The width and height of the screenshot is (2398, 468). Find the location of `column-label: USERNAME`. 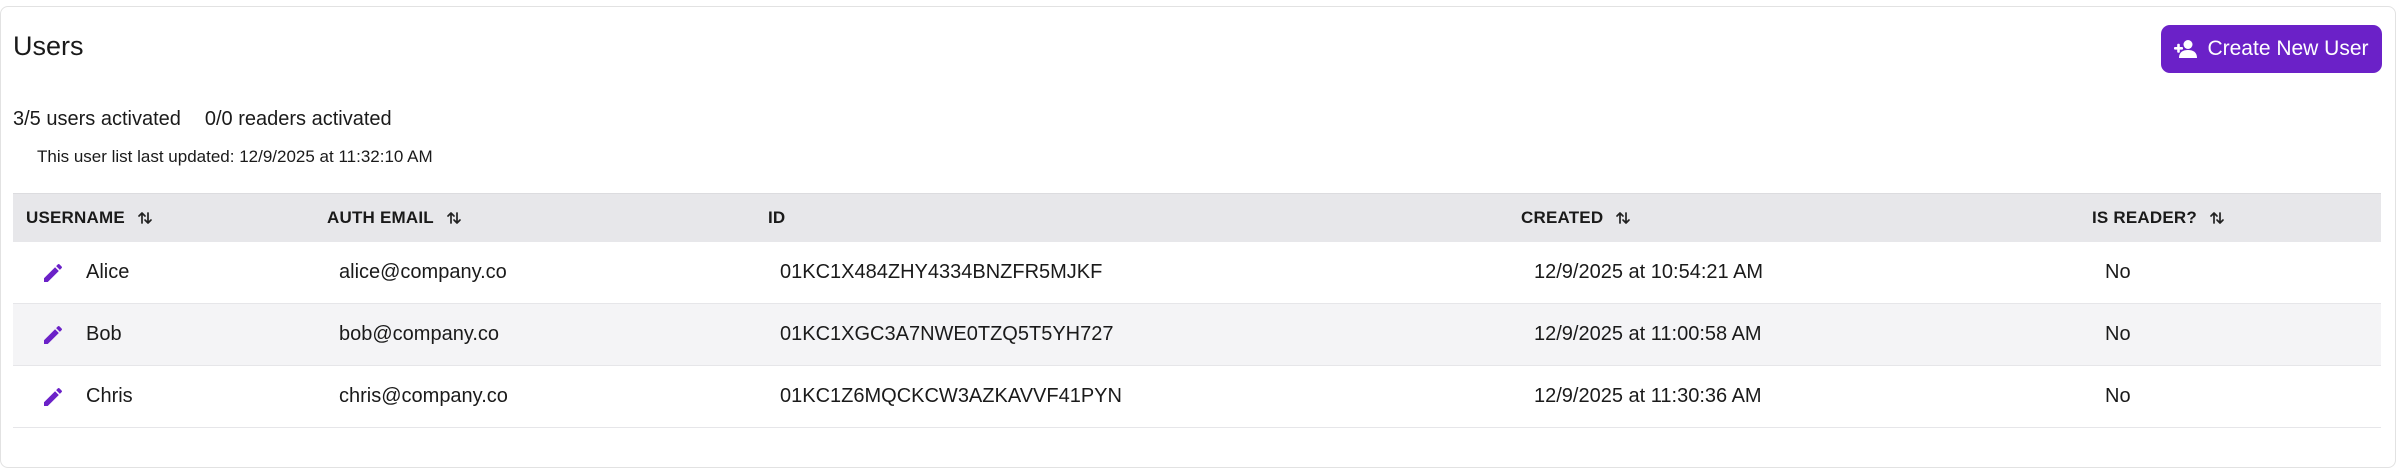

column-label: USERNAME is located at coordinates (75, 217).